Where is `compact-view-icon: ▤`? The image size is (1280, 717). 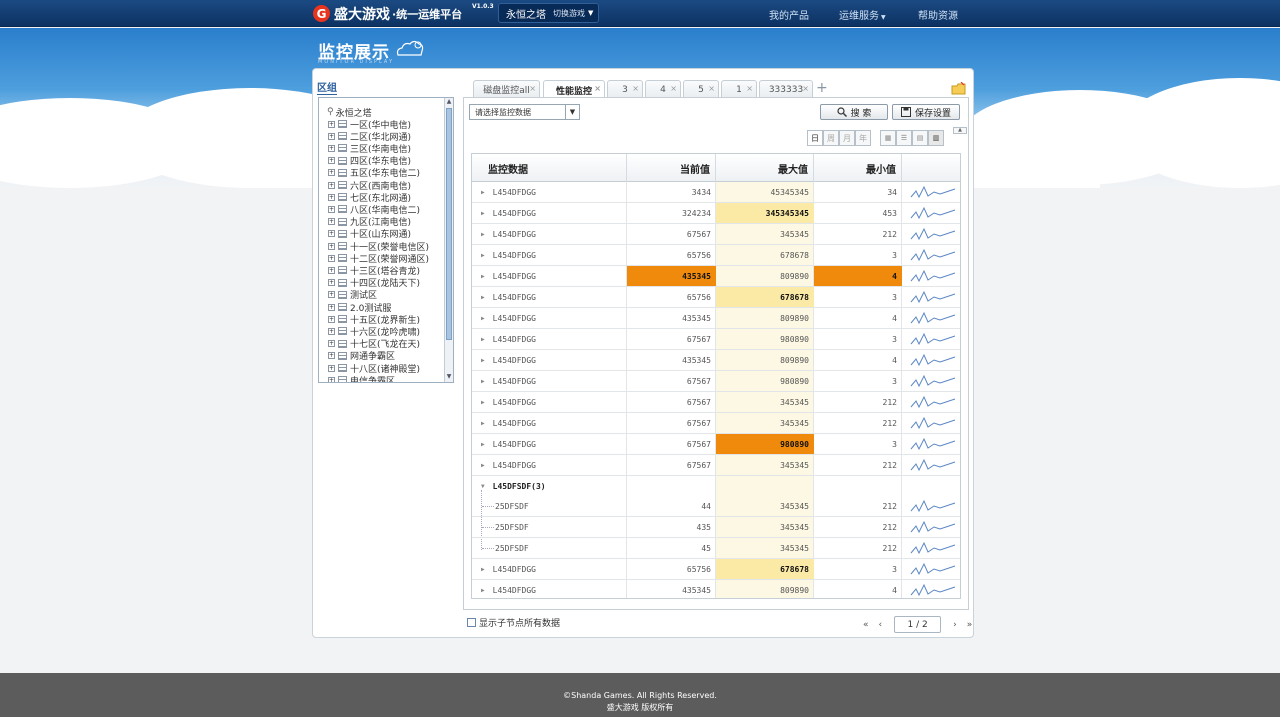
compact-view-icon: ▤ is located at coordinates (920, 138).